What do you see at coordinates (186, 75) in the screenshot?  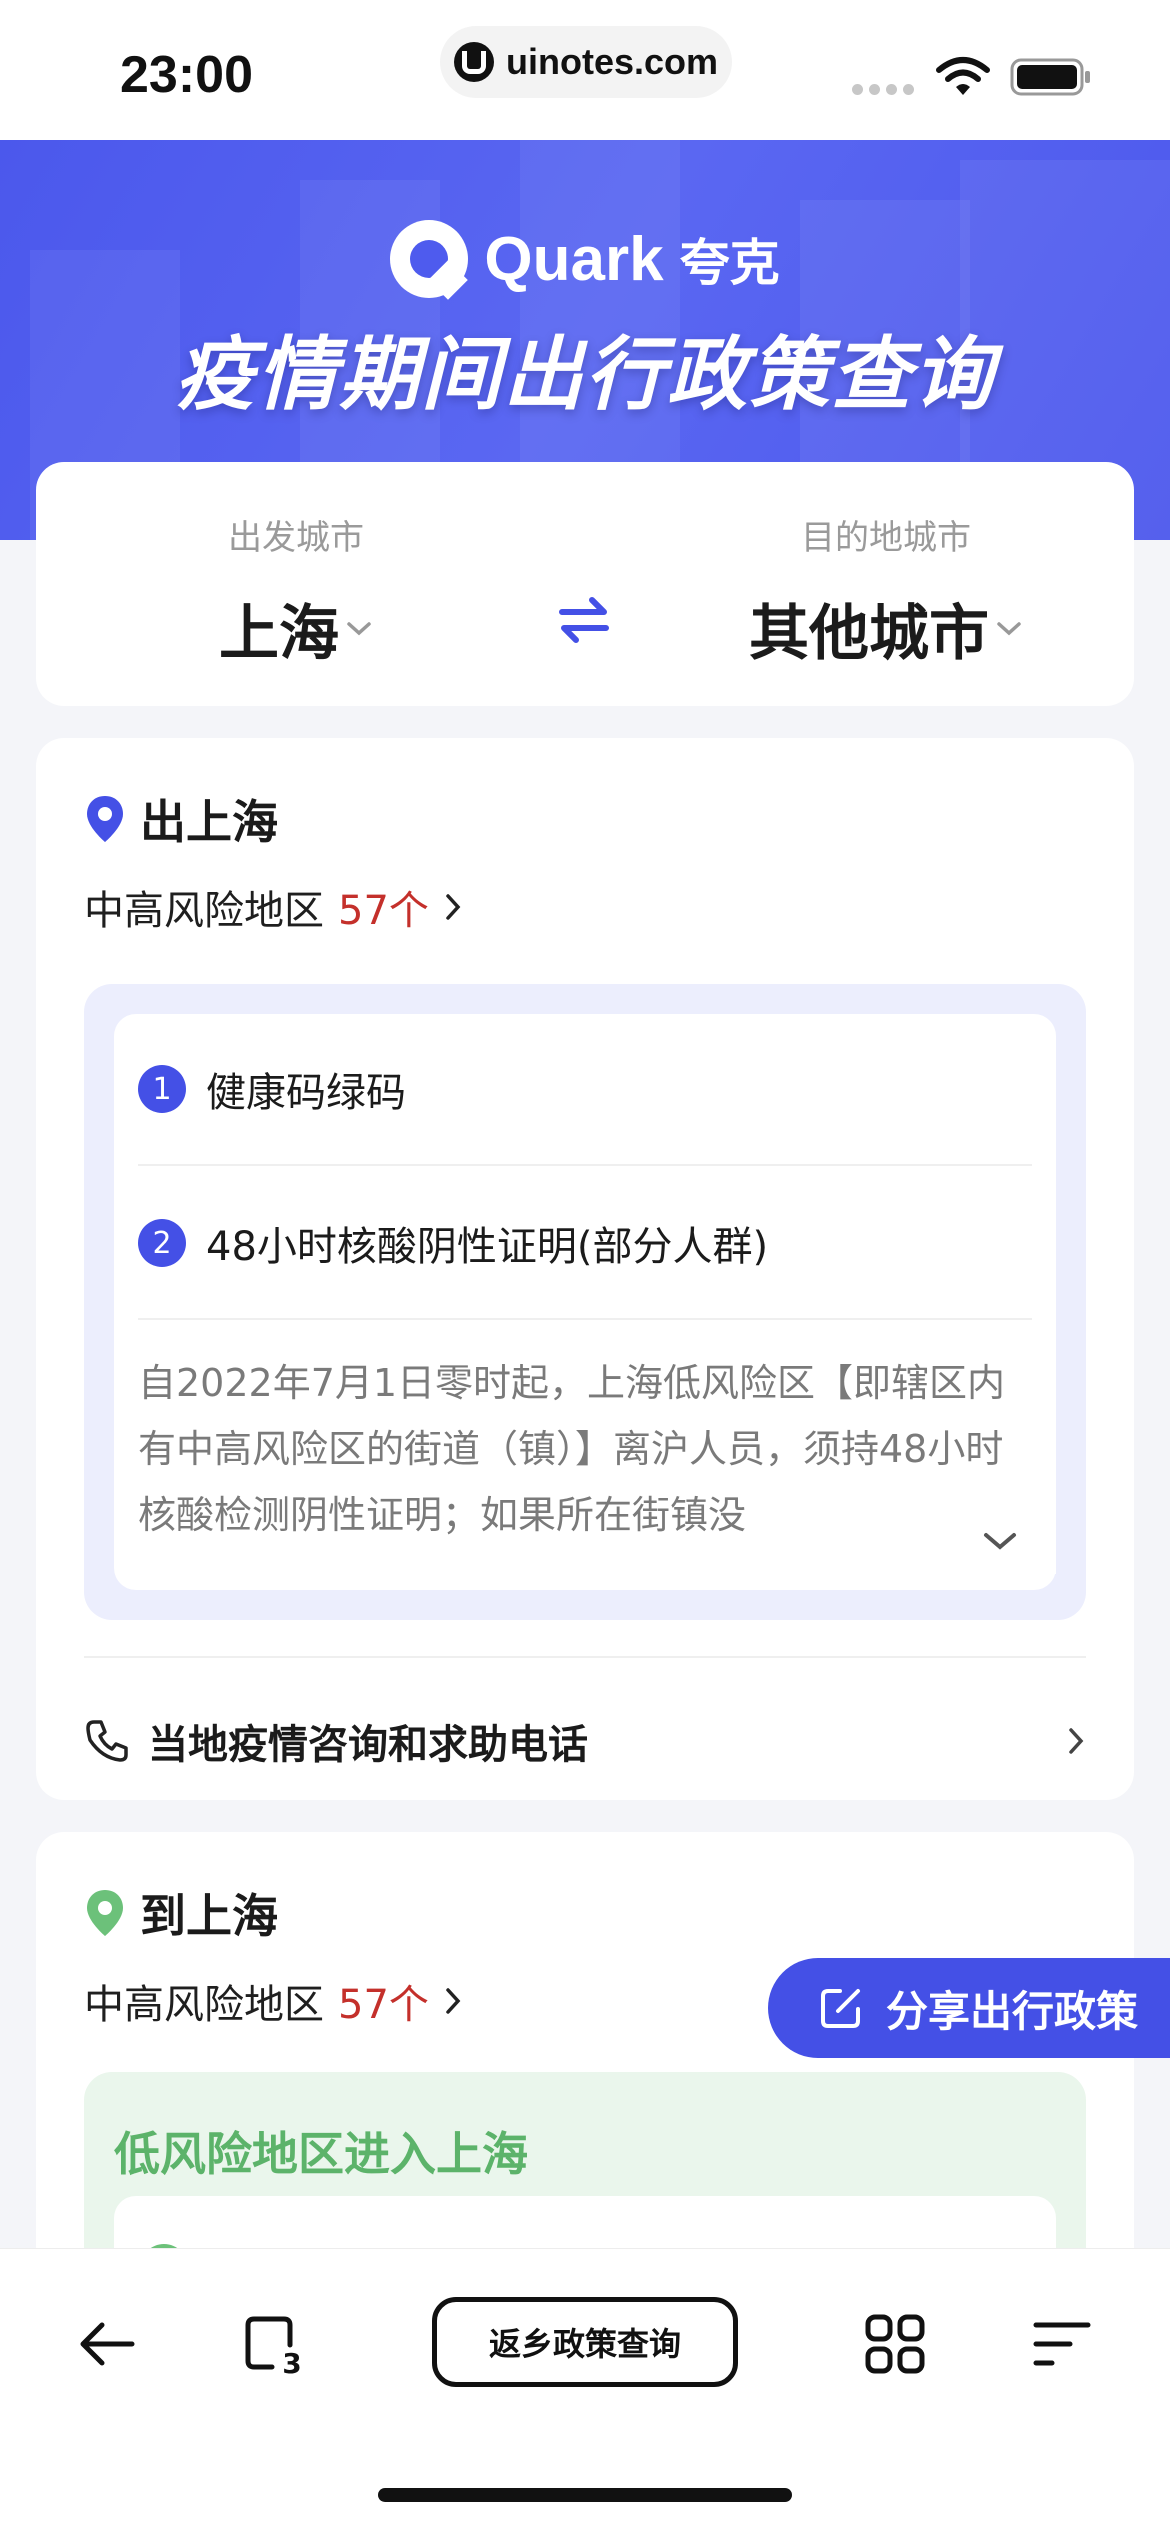 I see `status-time: 23:00` at bounding box center [186, 75].